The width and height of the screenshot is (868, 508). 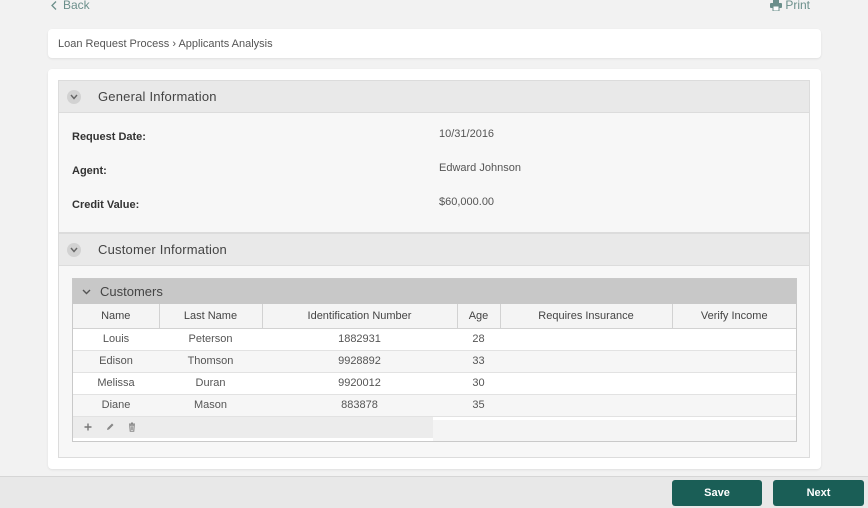 I want to click on table-row: Diane Mason 883878 35, so click(x=434, y=405).